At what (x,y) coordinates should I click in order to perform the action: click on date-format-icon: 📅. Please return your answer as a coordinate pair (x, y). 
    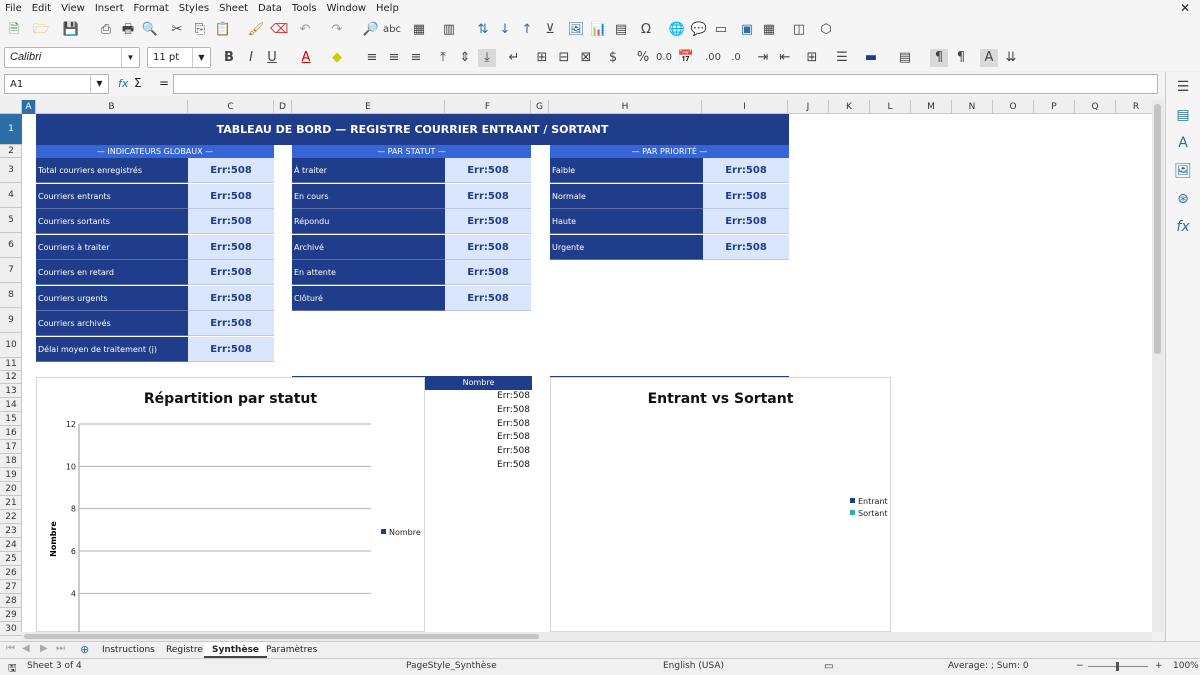
    Looking at the image, I should click on (686, 58).